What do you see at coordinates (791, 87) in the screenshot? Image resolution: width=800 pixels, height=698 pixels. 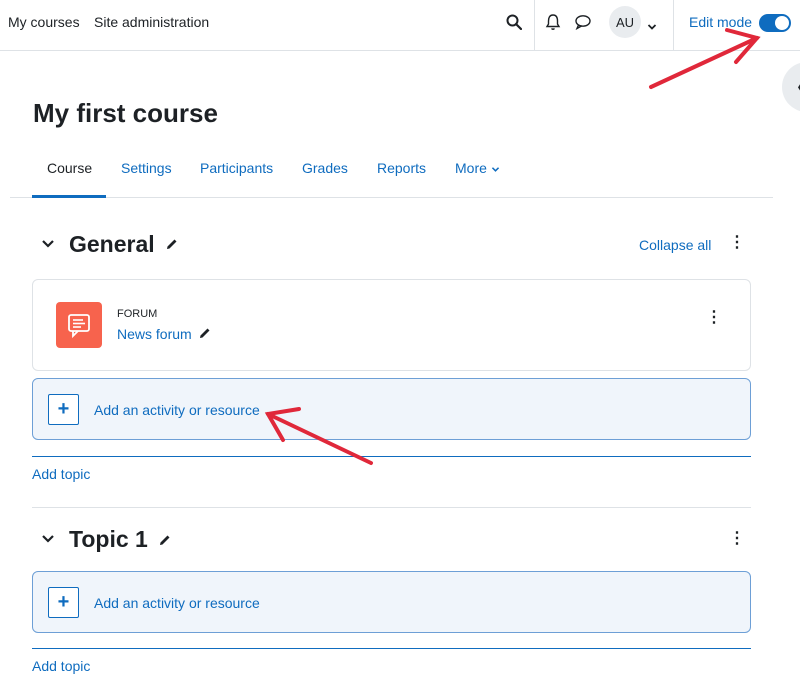 I see `drawer-toggle-button: ❮` at bounding box center [791, 87].